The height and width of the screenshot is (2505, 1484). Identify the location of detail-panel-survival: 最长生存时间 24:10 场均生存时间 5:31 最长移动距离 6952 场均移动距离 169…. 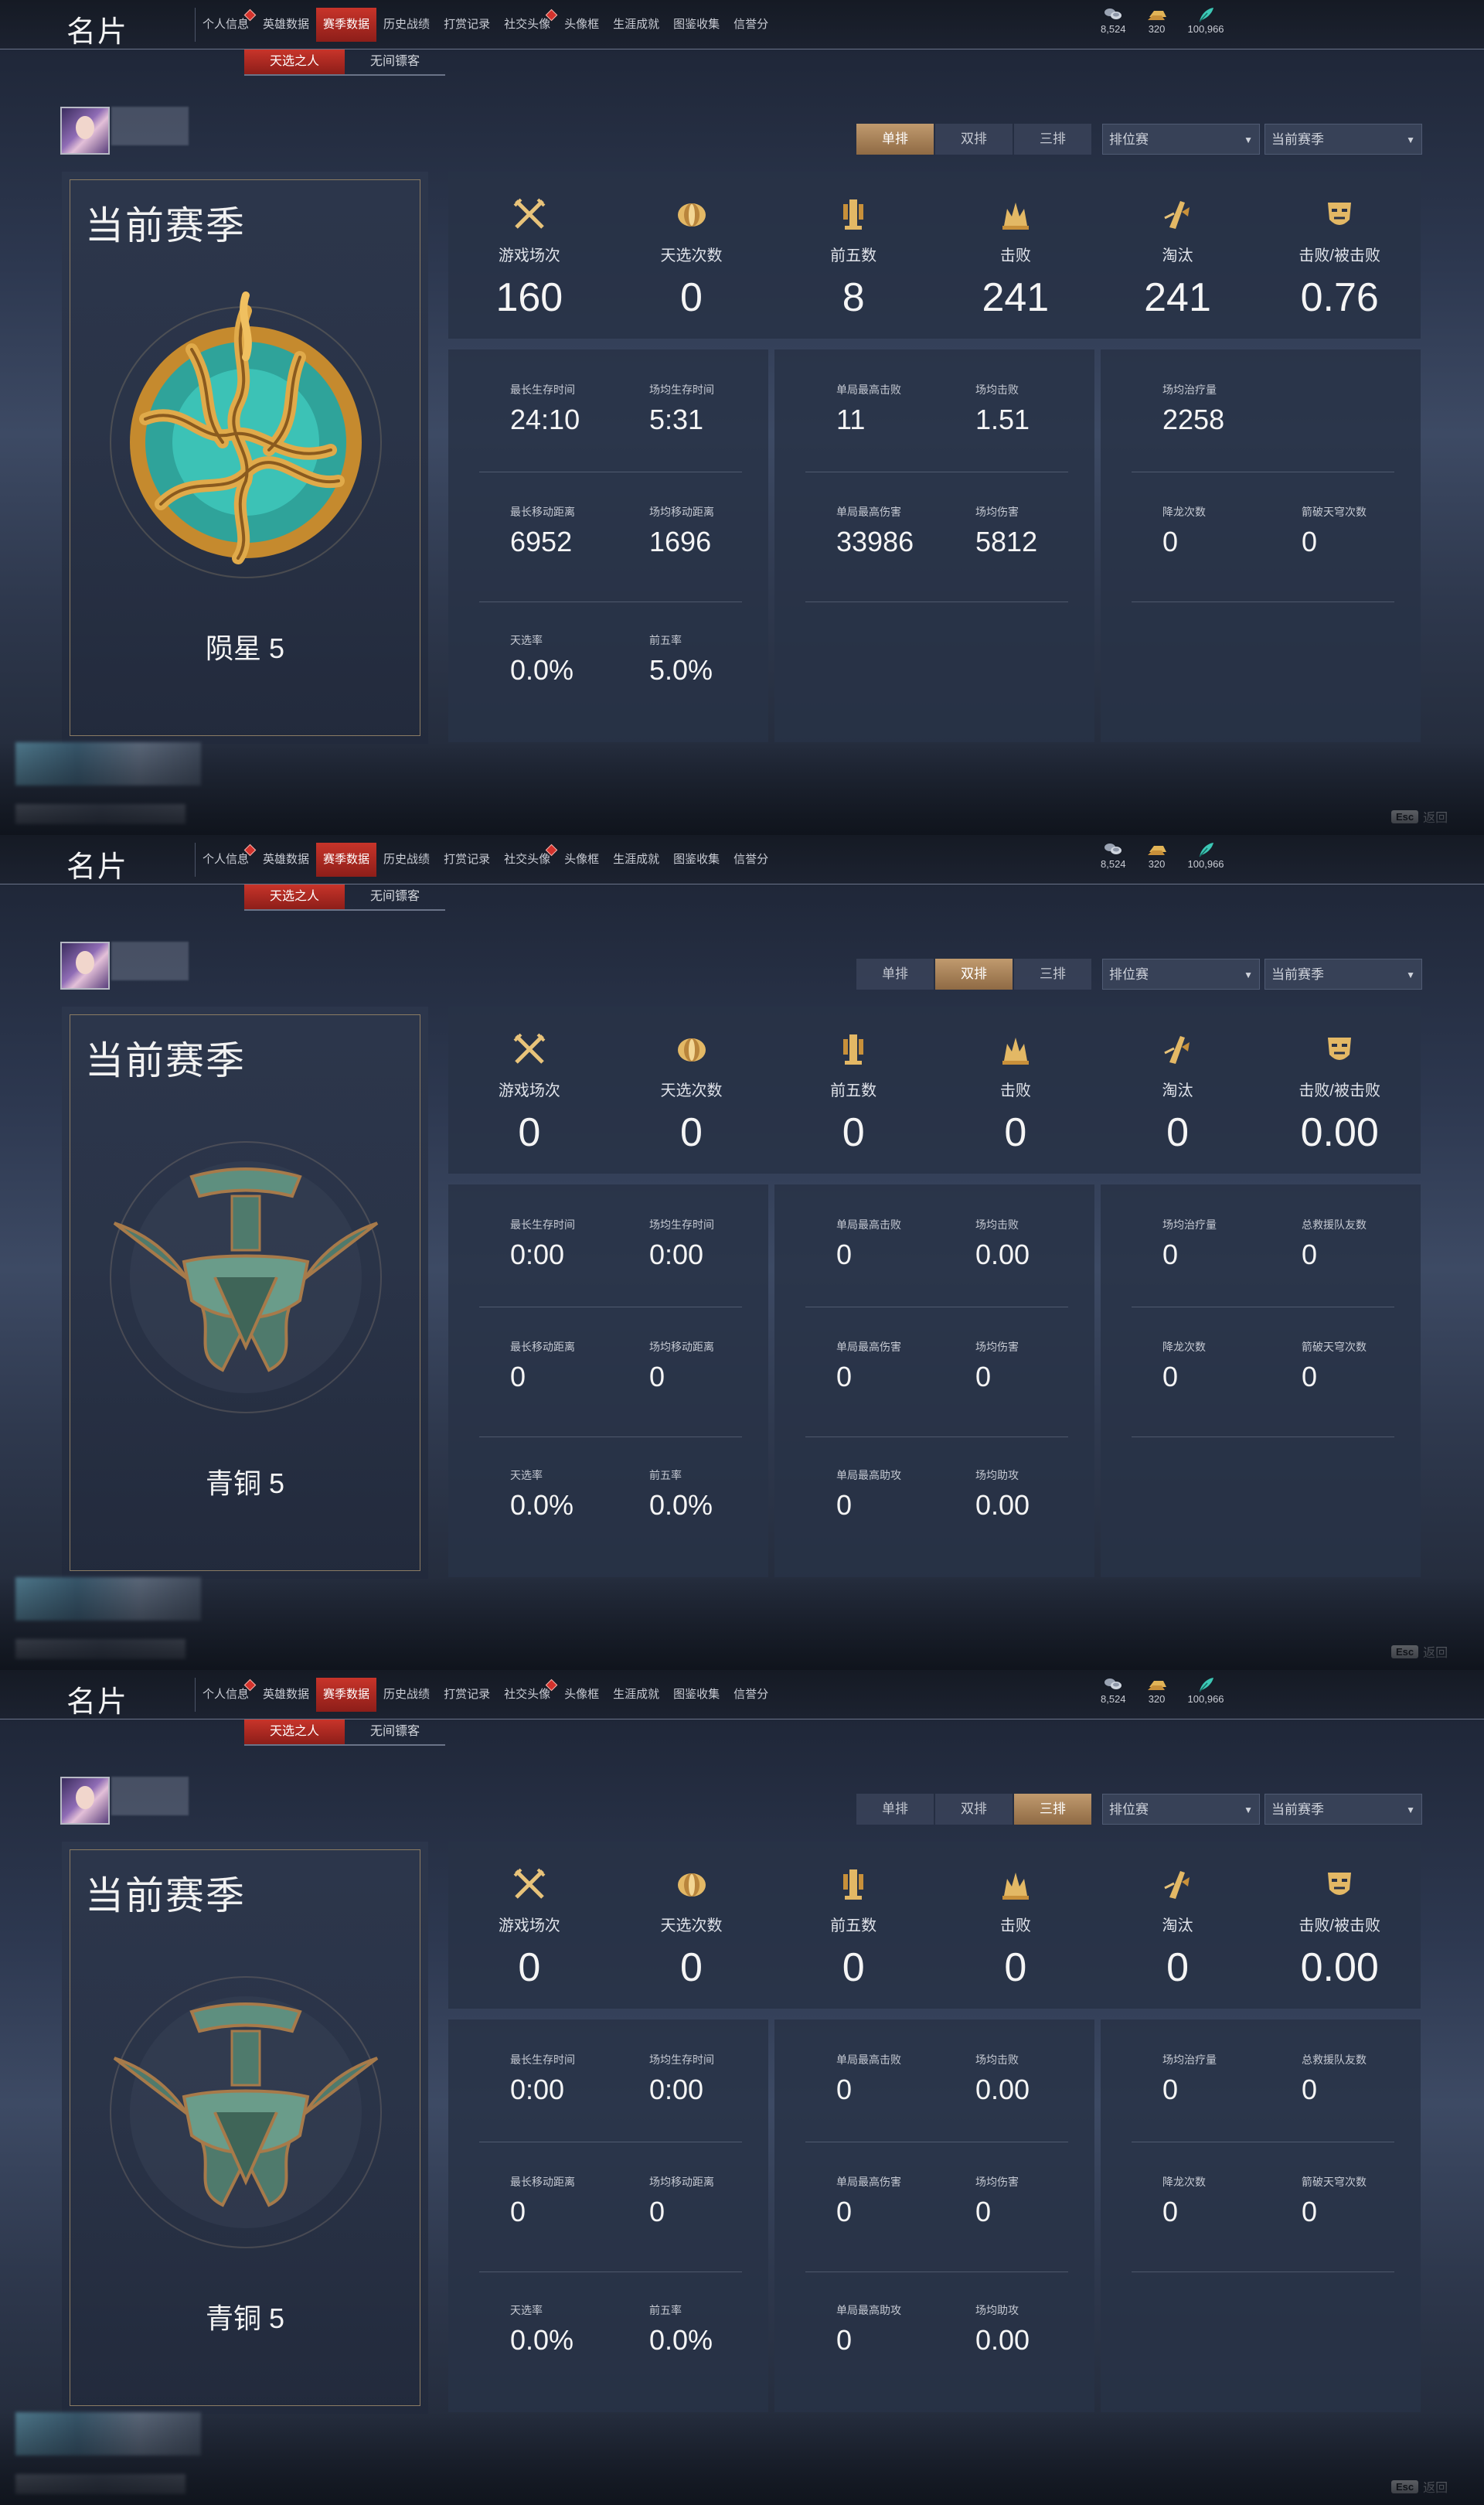
(608, 545).